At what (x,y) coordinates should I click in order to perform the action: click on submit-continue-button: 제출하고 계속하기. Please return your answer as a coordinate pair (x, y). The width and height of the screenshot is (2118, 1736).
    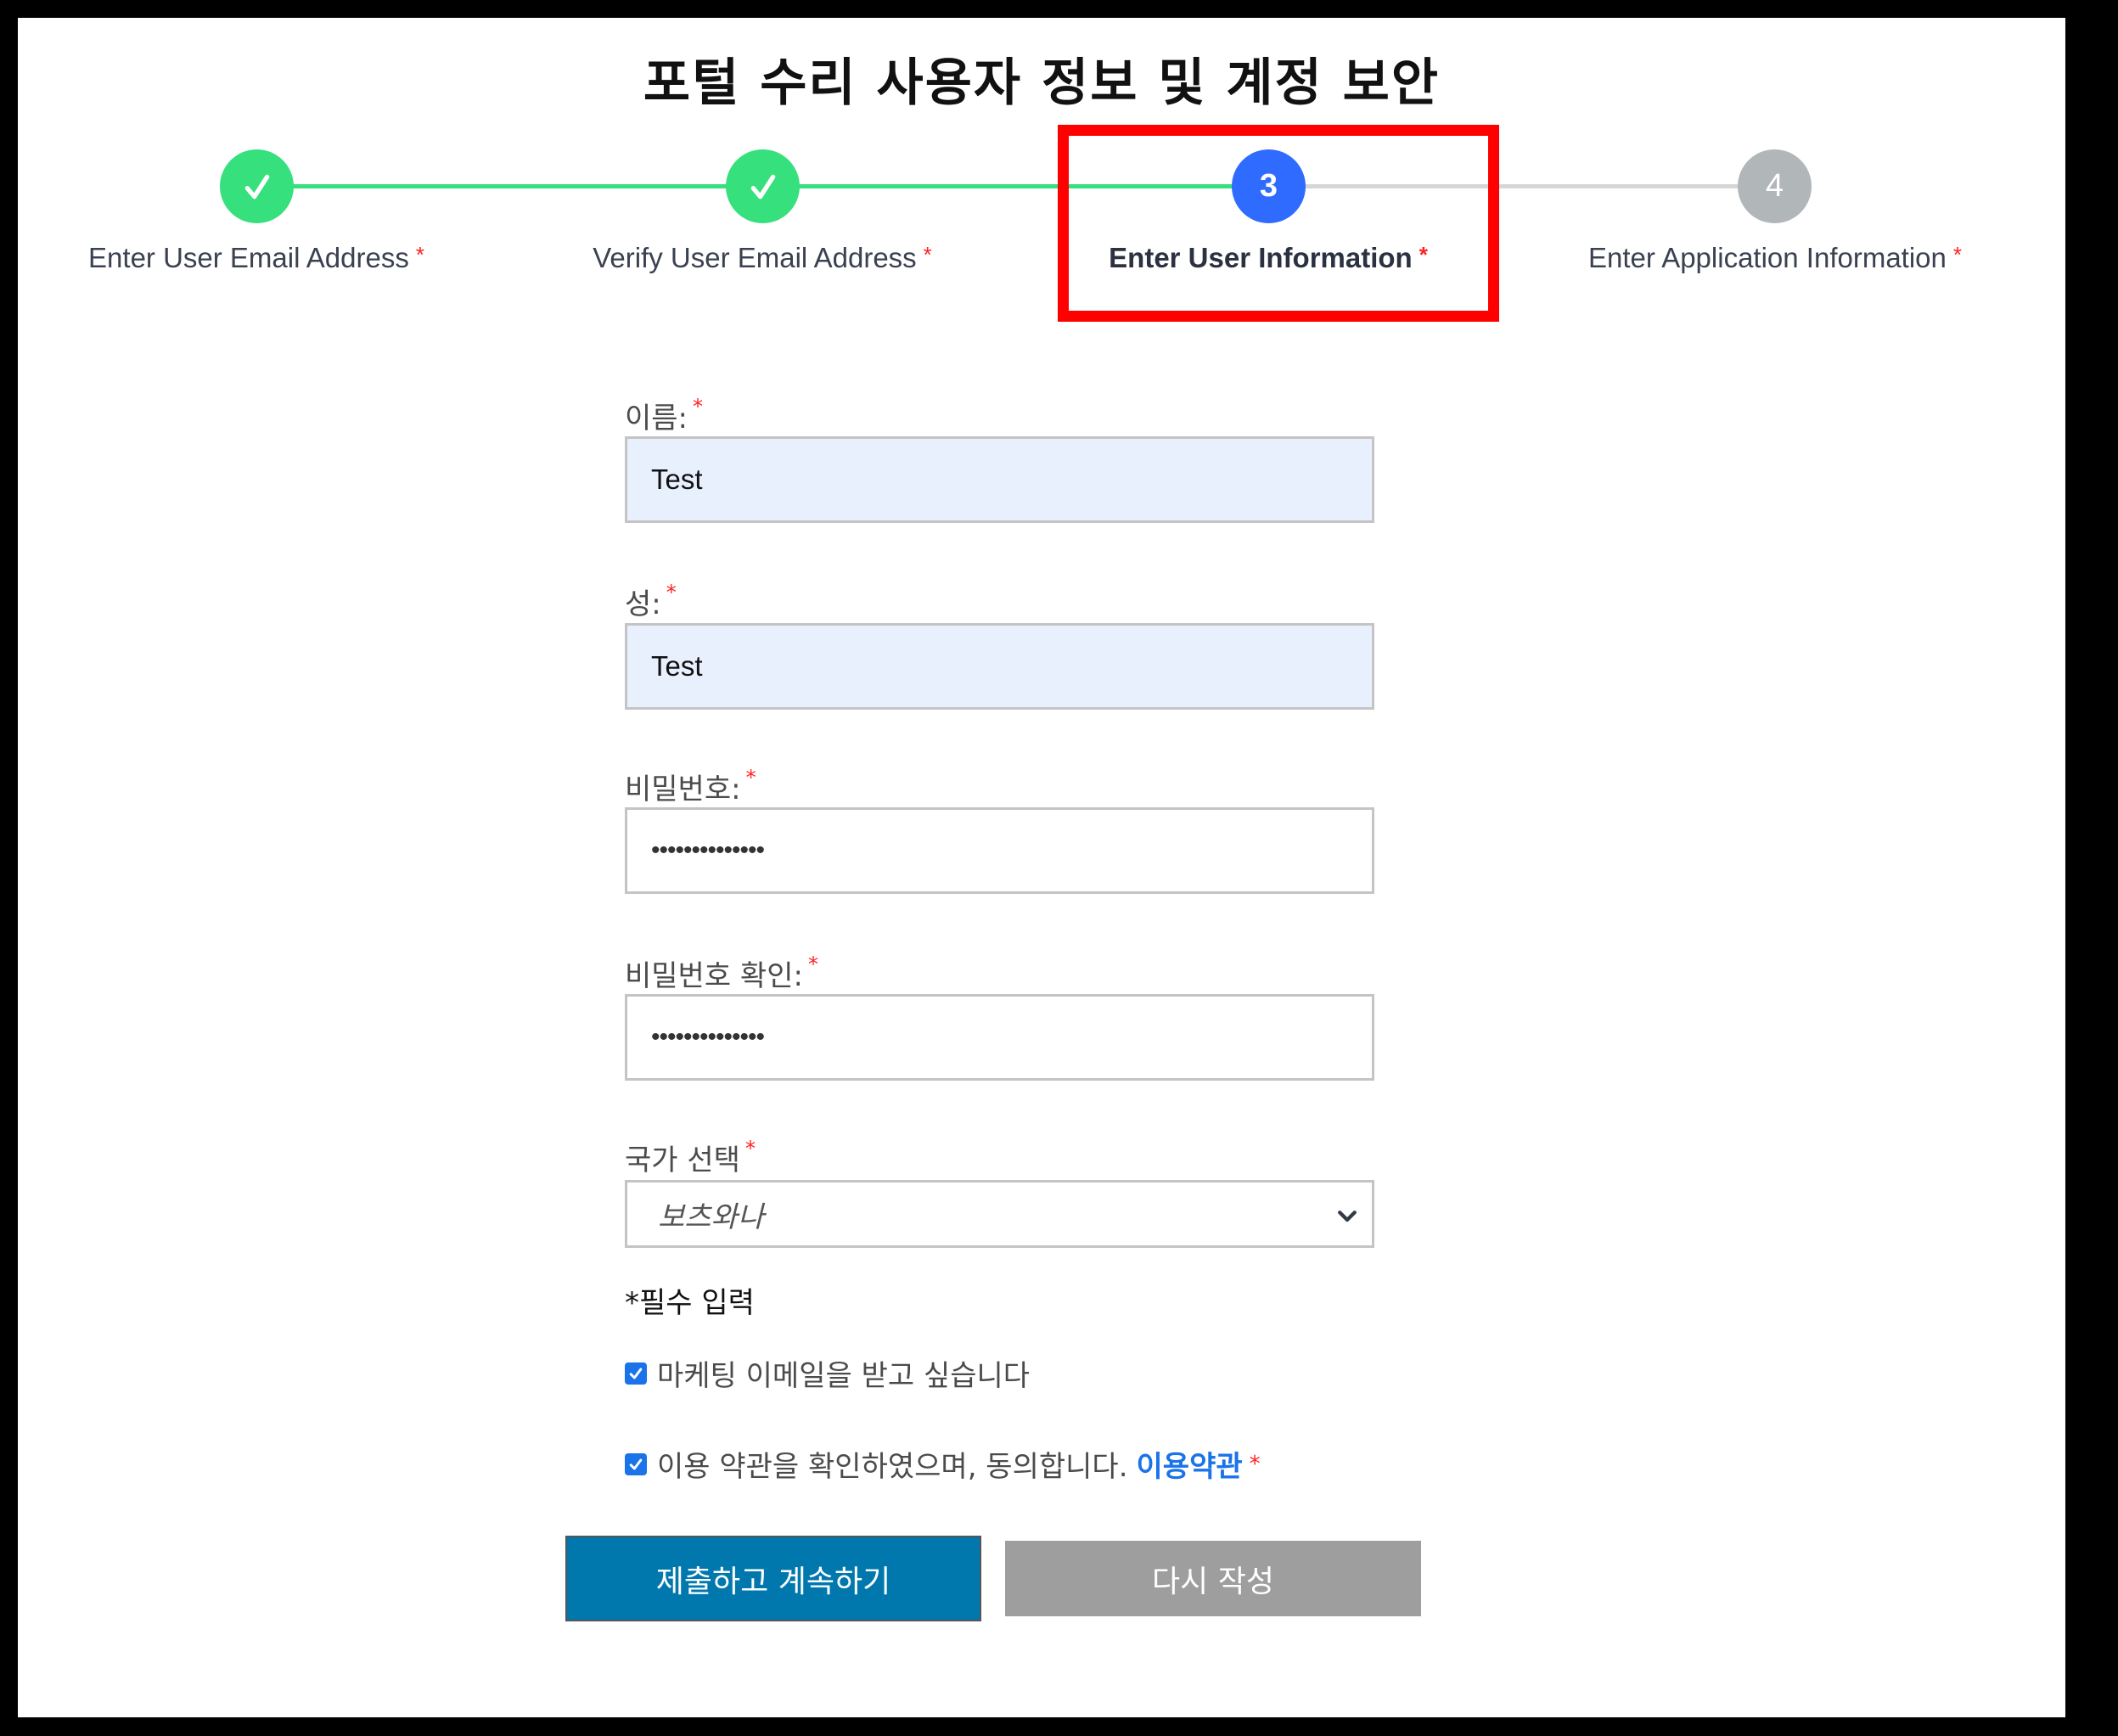
    Looking at the image, I should click on (773, 1579).